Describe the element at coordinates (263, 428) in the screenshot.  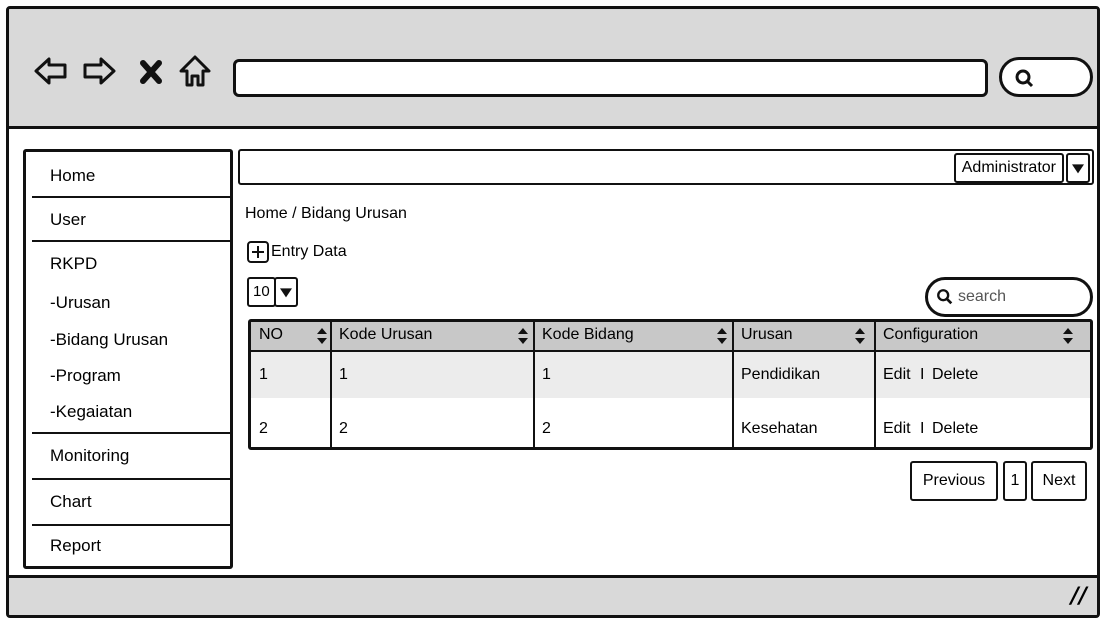
I see `cell-no: 2` at that location.